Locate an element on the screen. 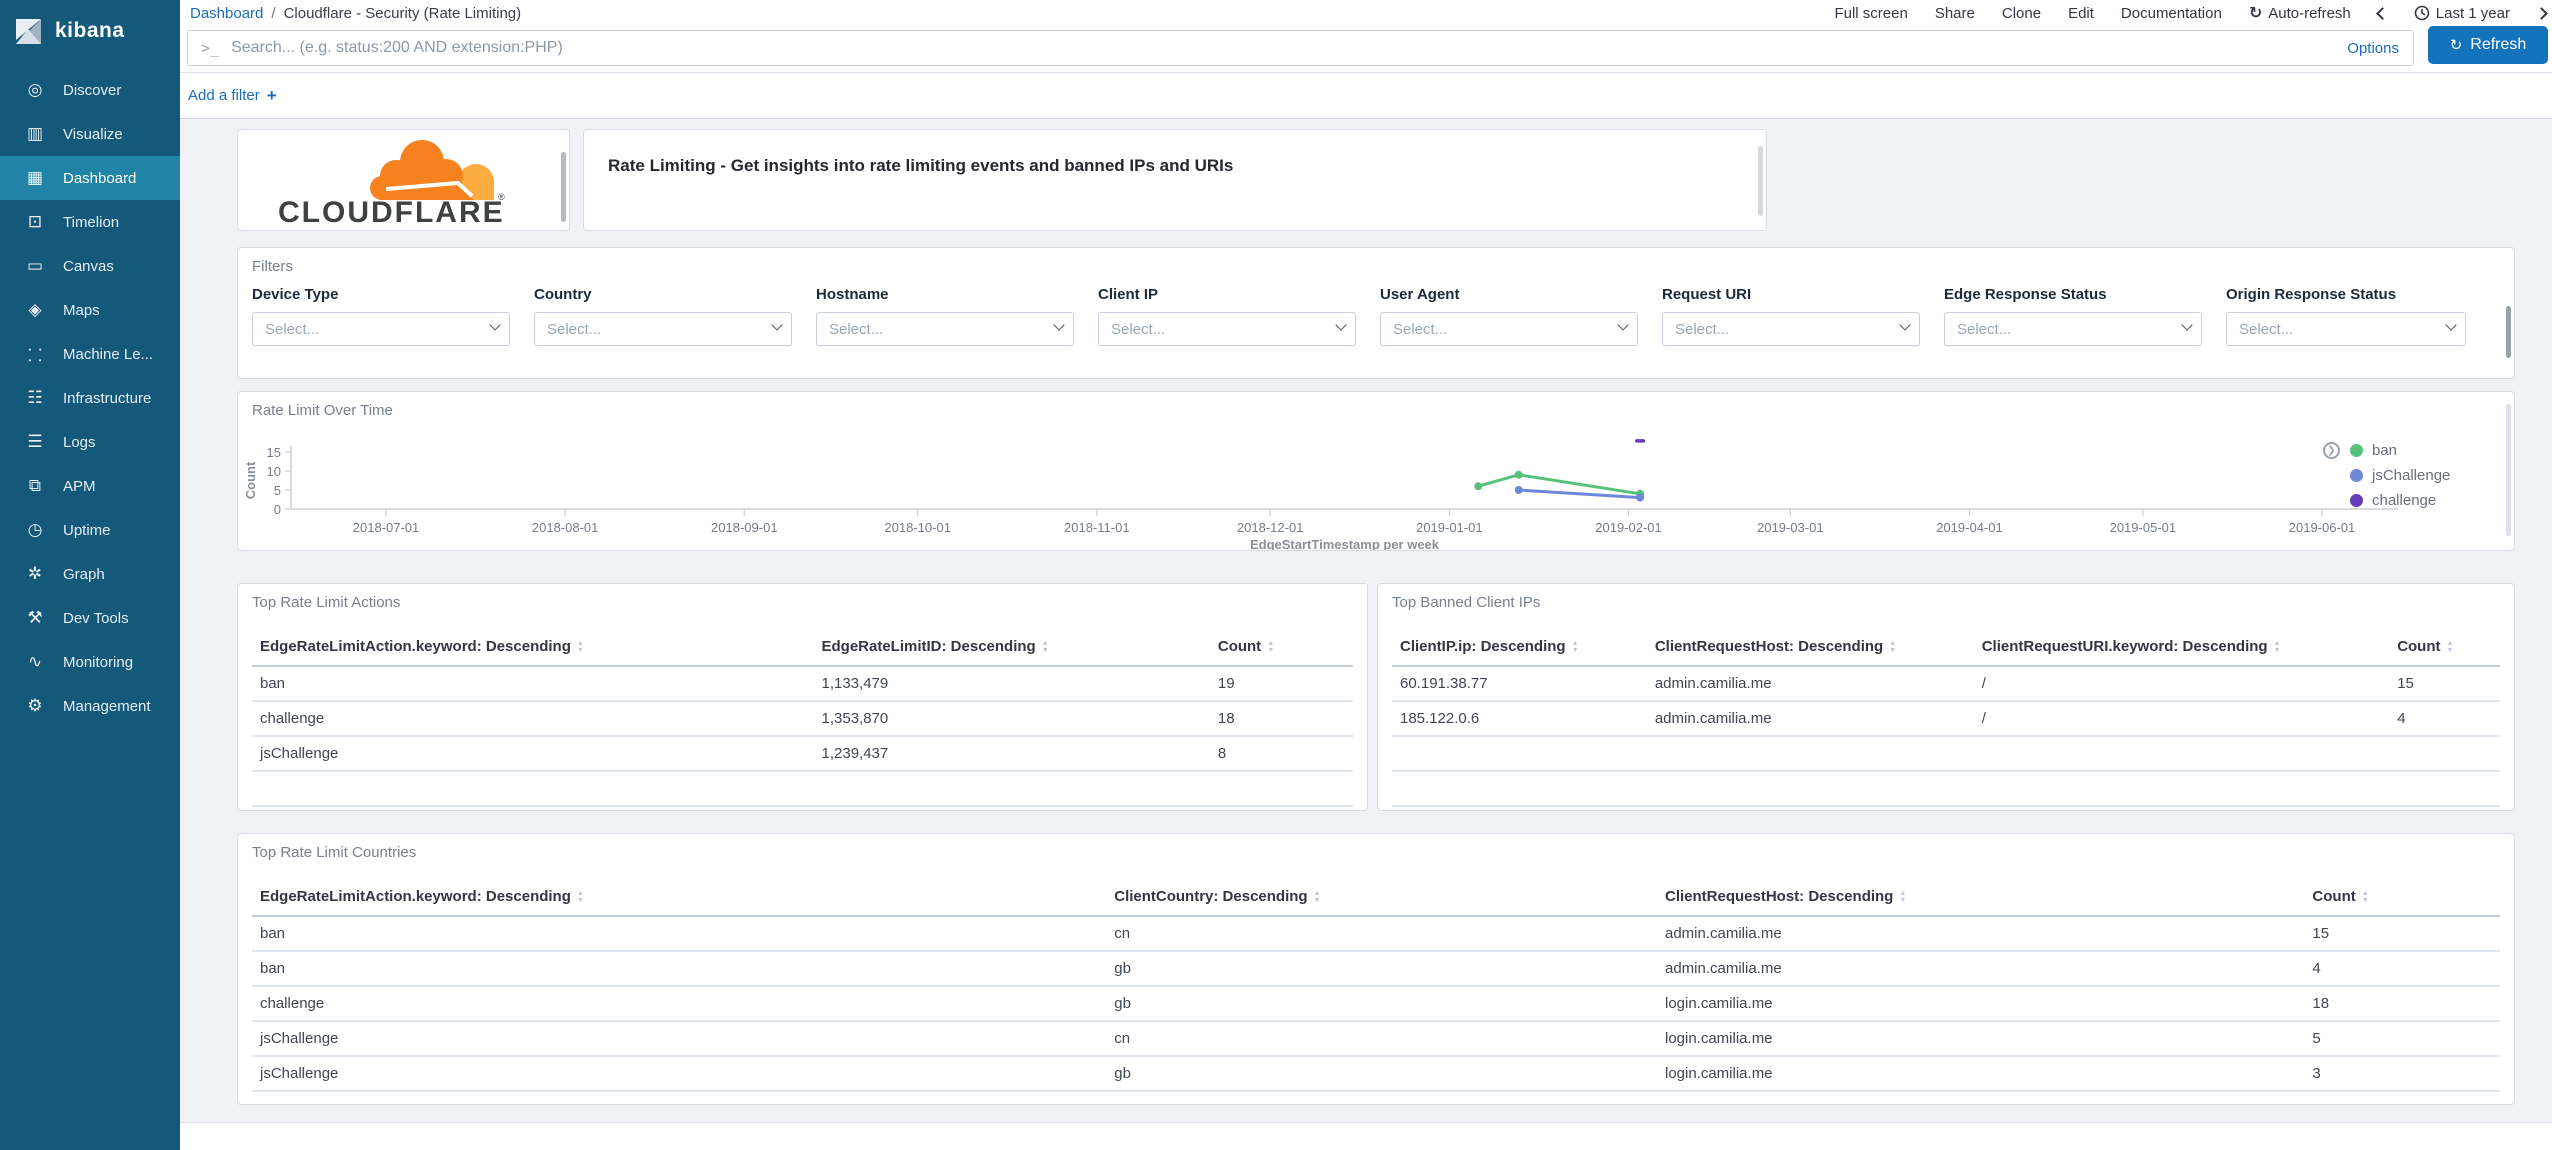 The width and height of the screenshot is (2552, 1150). clone-button: Clone is located at coordinates (2021, 13).